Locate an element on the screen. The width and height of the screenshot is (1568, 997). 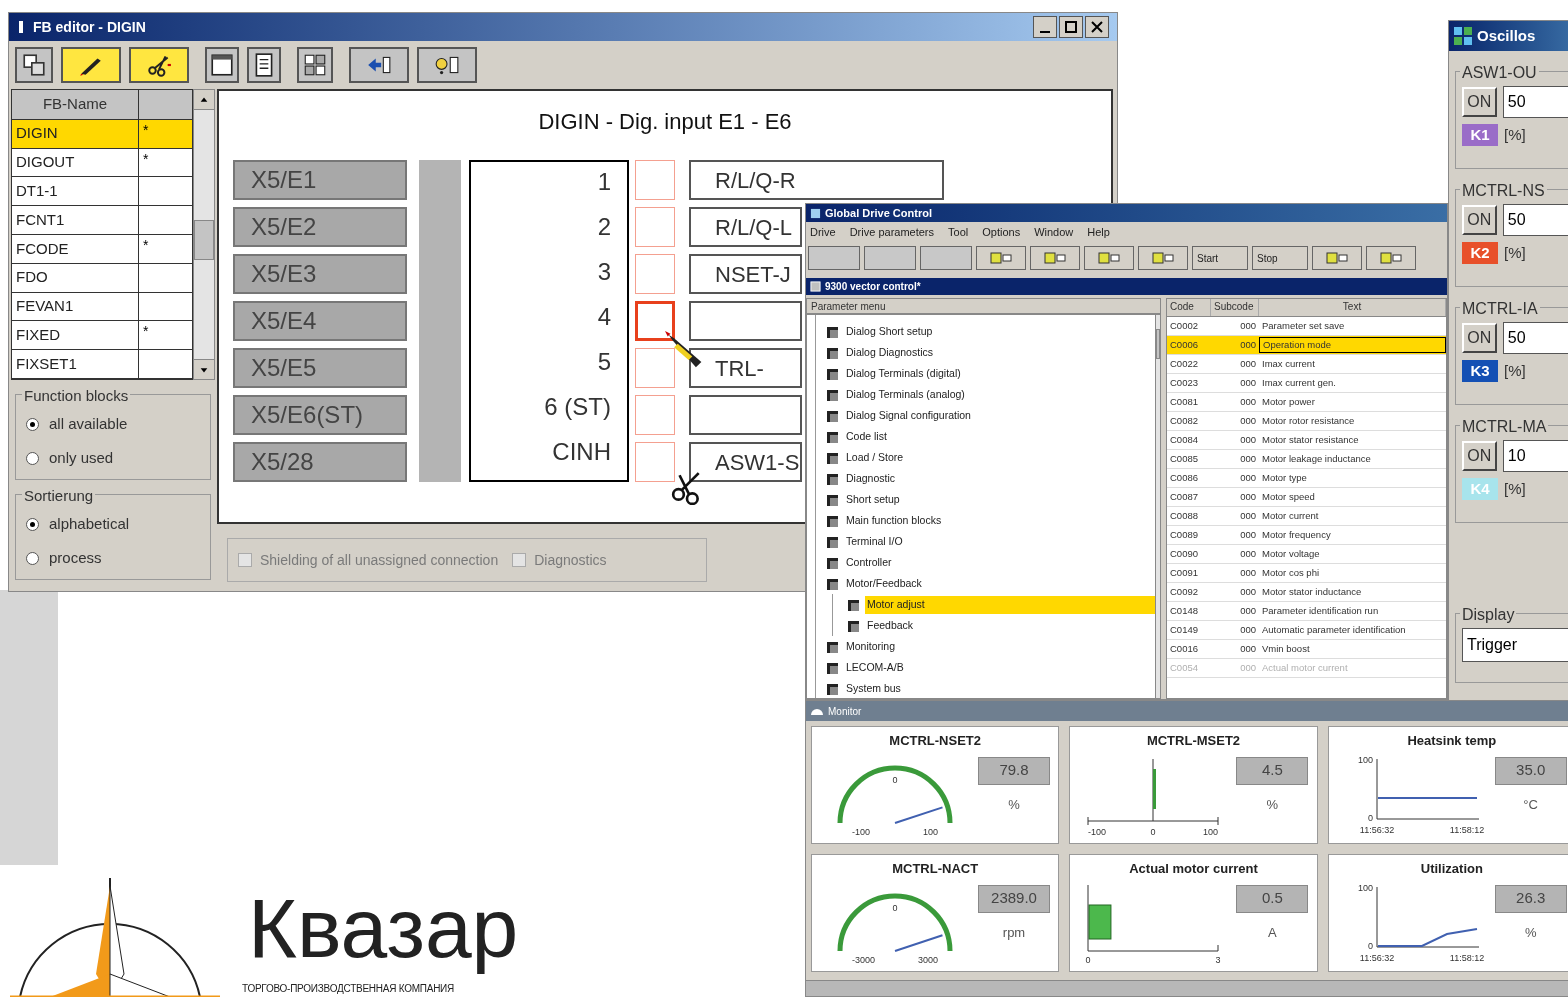
tree-item: Code list is located at coordinates (865, 436).